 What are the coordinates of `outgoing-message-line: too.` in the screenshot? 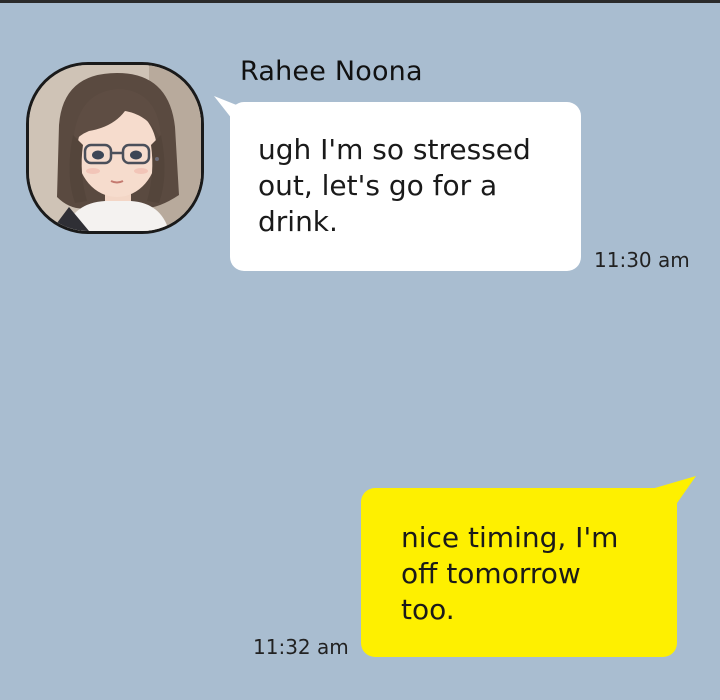 It's located at (428, 609).